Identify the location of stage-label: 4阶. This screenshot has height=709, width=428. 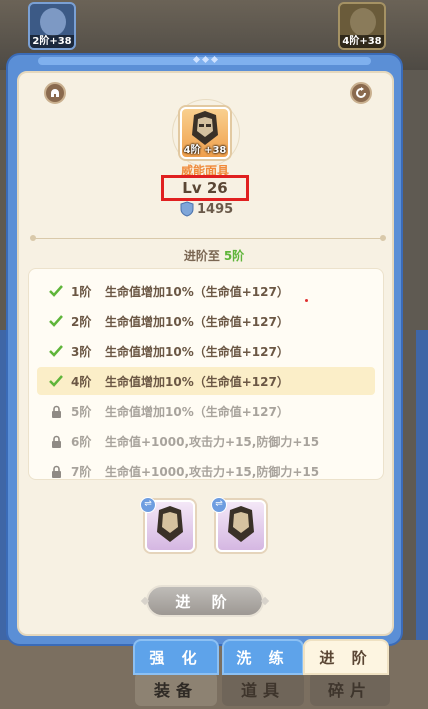
(81, 381).